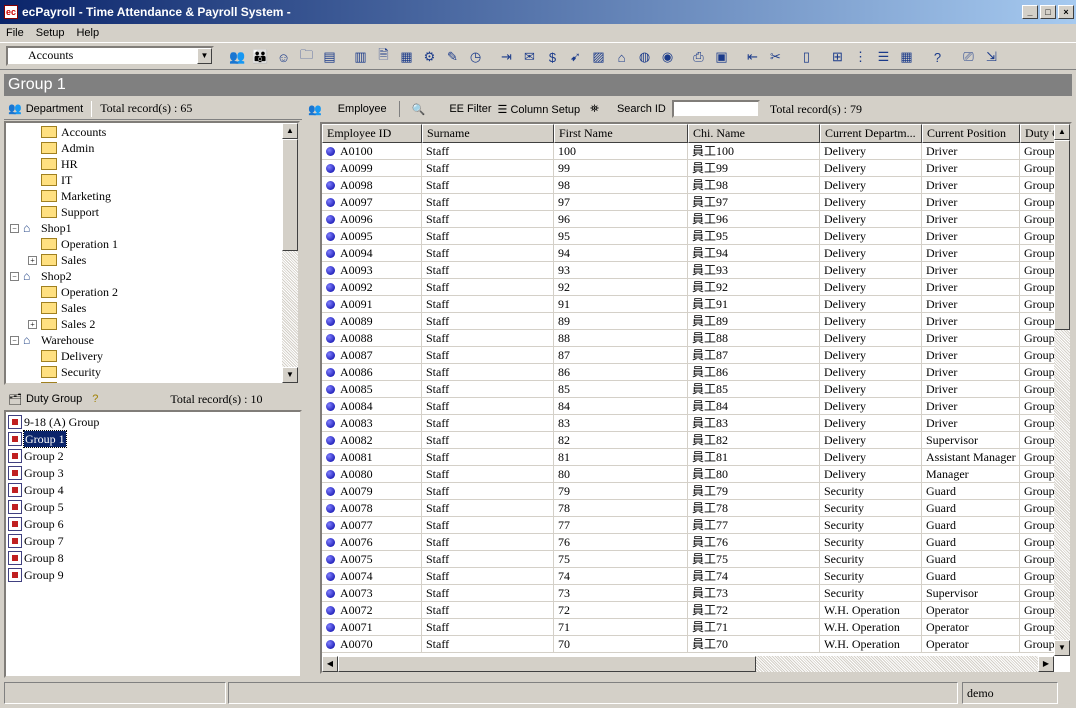 This screenshot has height=708, width=1076. What do you see at coordinates (36, 558) in the screenshot?
I see `duty-group-item: Group 8` at bounding box center [36, 558].